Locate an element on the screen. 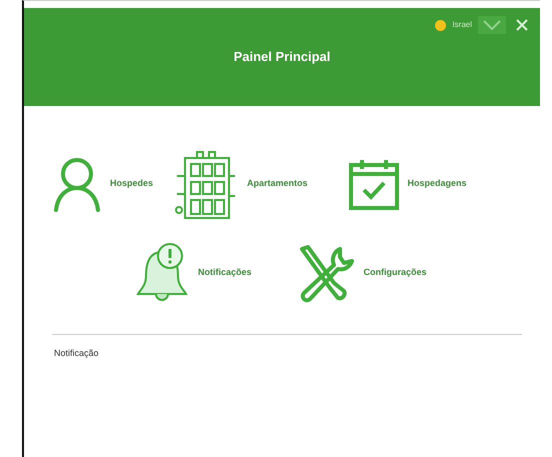  menu-link: Notificações is located at coordinates (225, 273).